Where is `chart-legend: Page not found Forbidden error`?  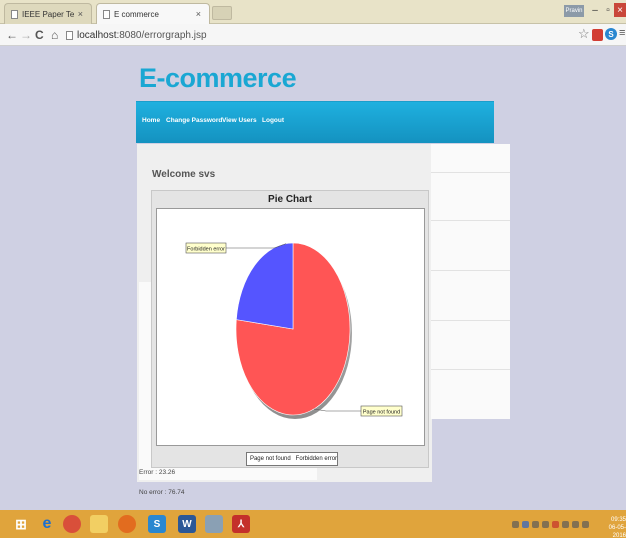 chart-legend: Page not found Forbidden error is located at coordinates (292, 459).